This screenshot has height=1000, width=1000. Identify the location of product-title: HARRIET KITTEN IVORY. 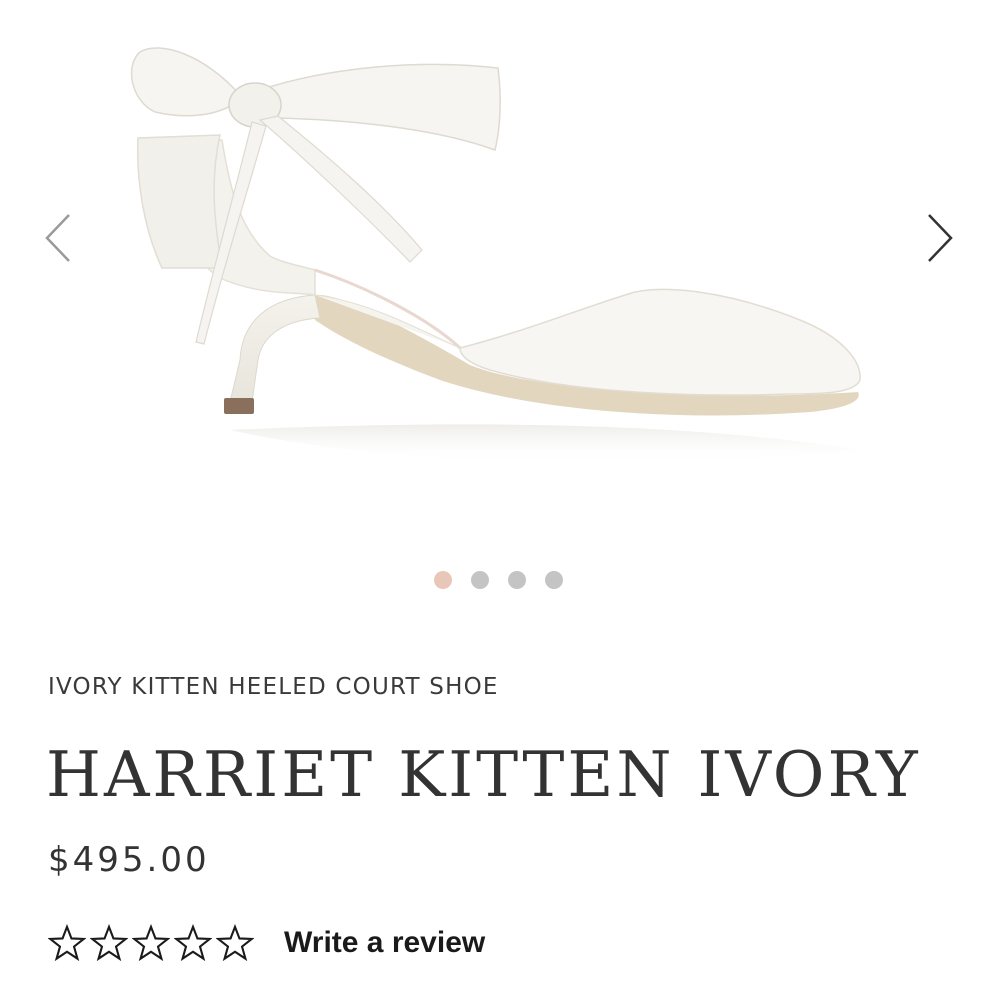
(483, 774).